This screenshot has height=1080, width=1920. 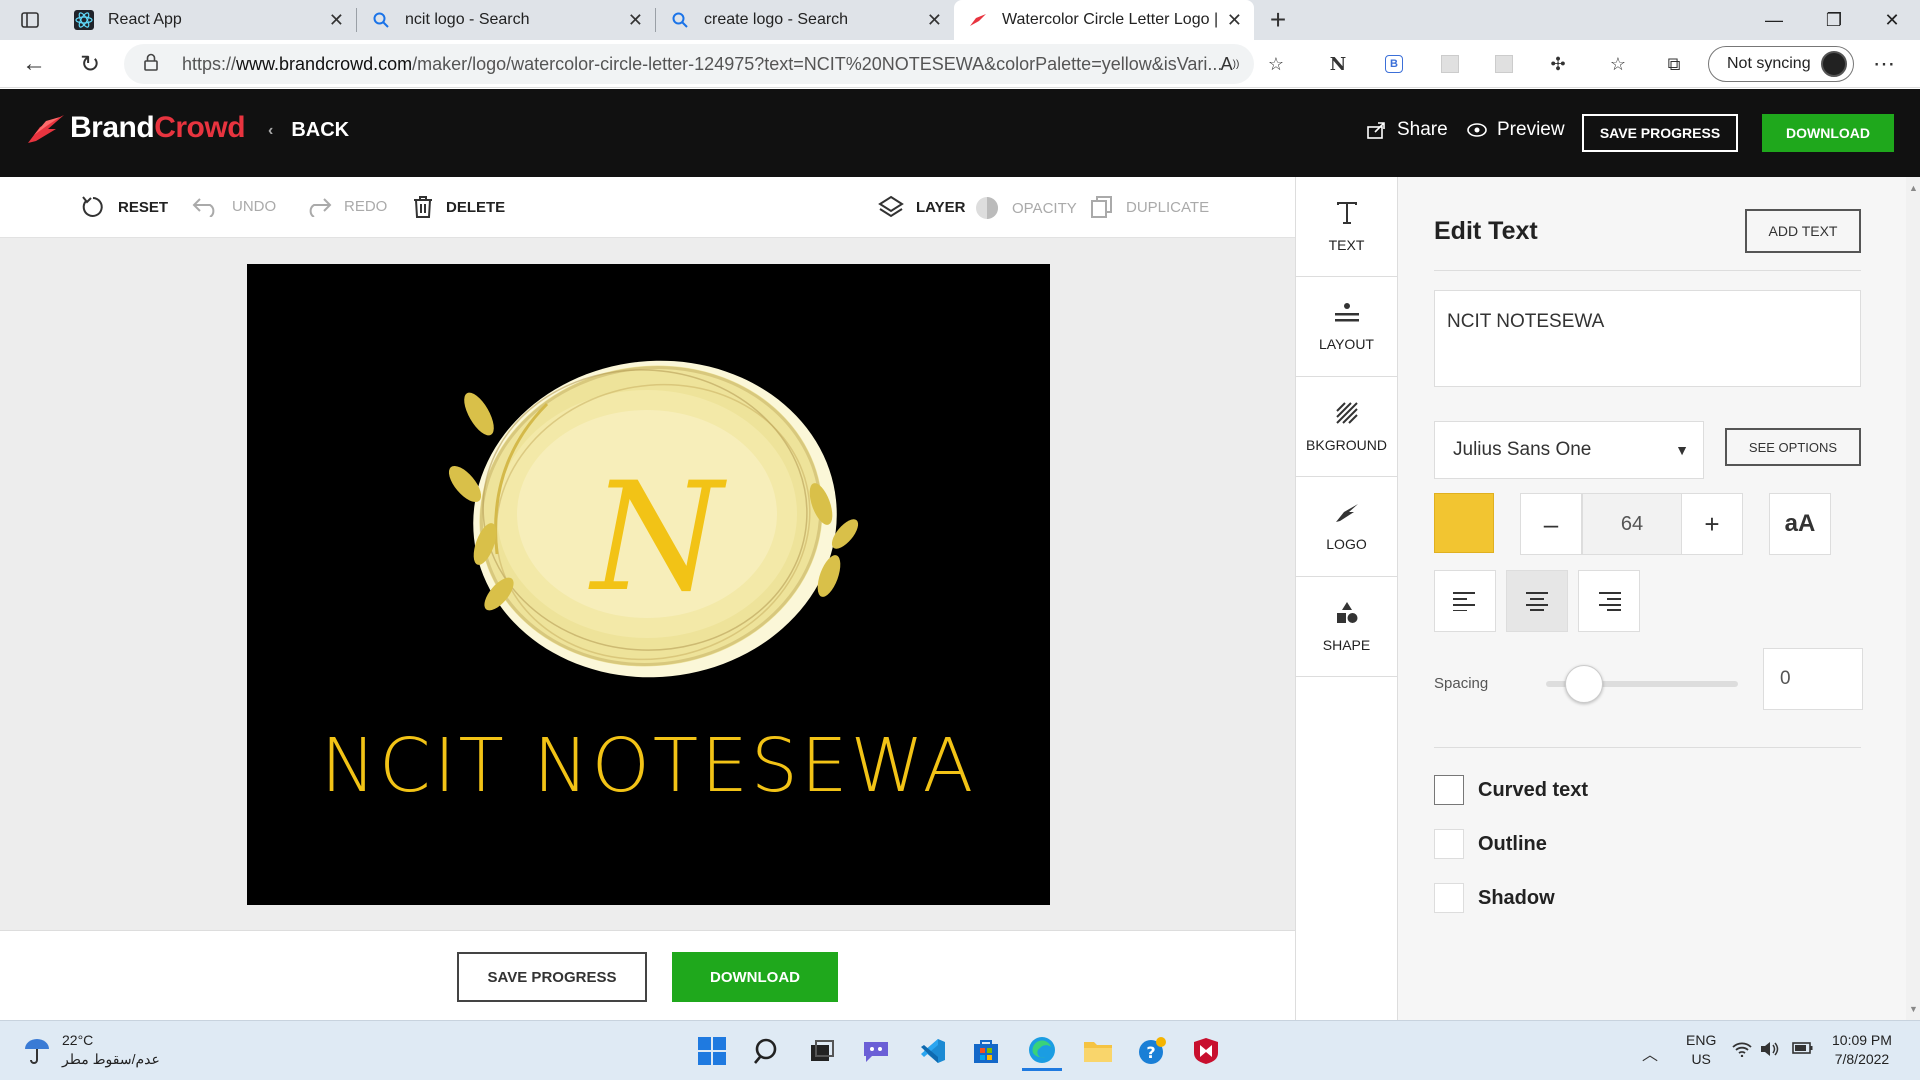 I want to click on align-right-button, so click(x=1609, y=601).